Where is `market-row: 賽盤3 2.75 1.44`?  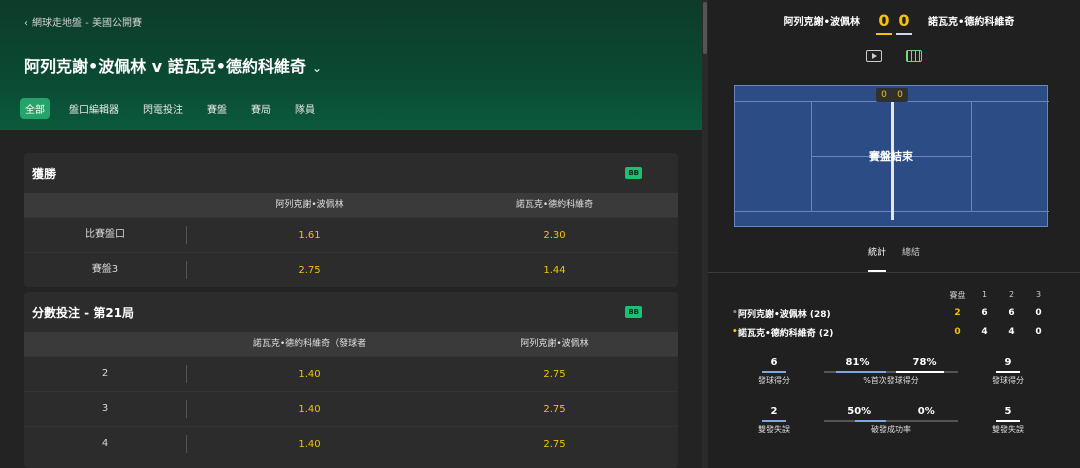
market-row: 賽盤3 2.75 1.44 is located at coordinates (351, 269).